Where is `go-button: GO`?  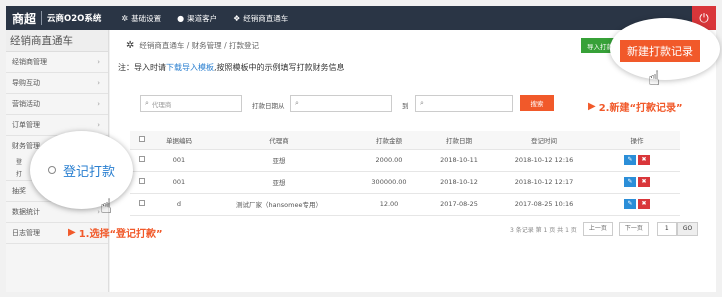
go-button: GO is located at coordinates (687, 229).